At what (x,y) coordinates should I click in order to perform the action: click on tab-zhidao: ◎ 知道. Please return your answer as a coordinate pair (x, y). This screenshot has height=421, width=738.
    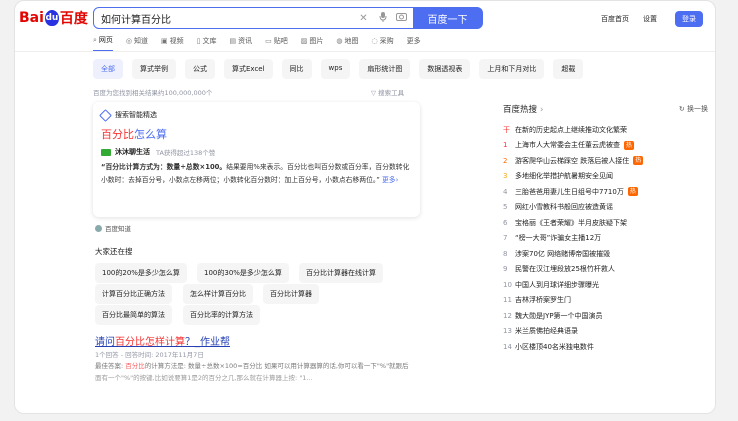
    Looking at the image, I should click on (137, 43).